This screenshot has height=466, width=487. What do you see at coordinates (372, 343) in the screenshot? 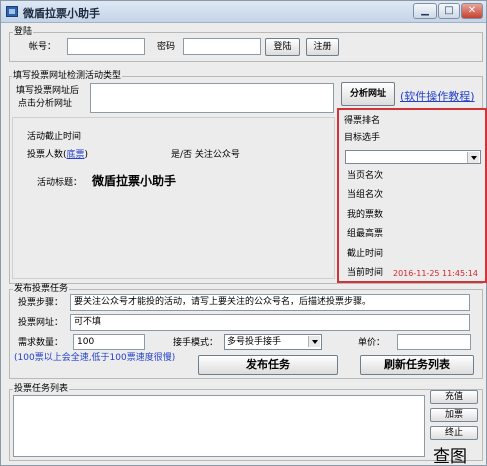
I see `price-label: 单价：` at bounding box center [372, 343].